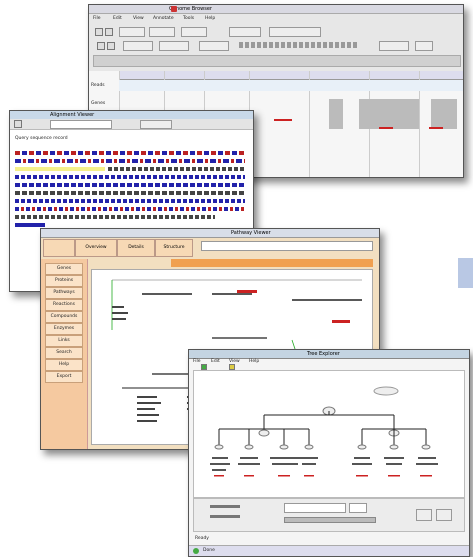  I want to click on title-bar: Genome Browser, so click(276, 9).